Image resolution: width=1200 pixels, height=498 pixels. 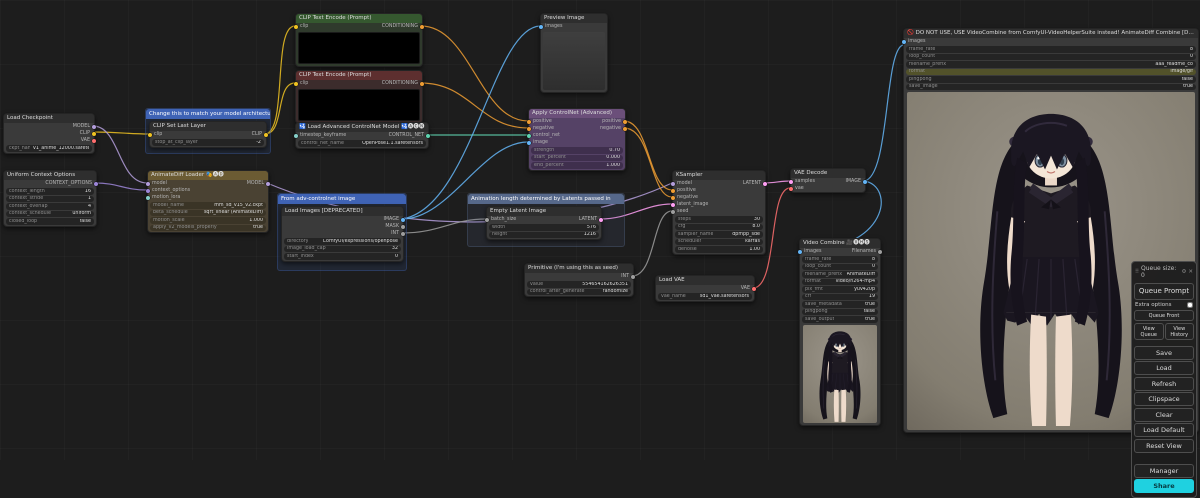 What do you see at coordinates (705, 288) in the screenshot?
I see `load-vae: Load VAE VAE vae_name sd1_vae.safetensors` at bounding box center [705, 288].